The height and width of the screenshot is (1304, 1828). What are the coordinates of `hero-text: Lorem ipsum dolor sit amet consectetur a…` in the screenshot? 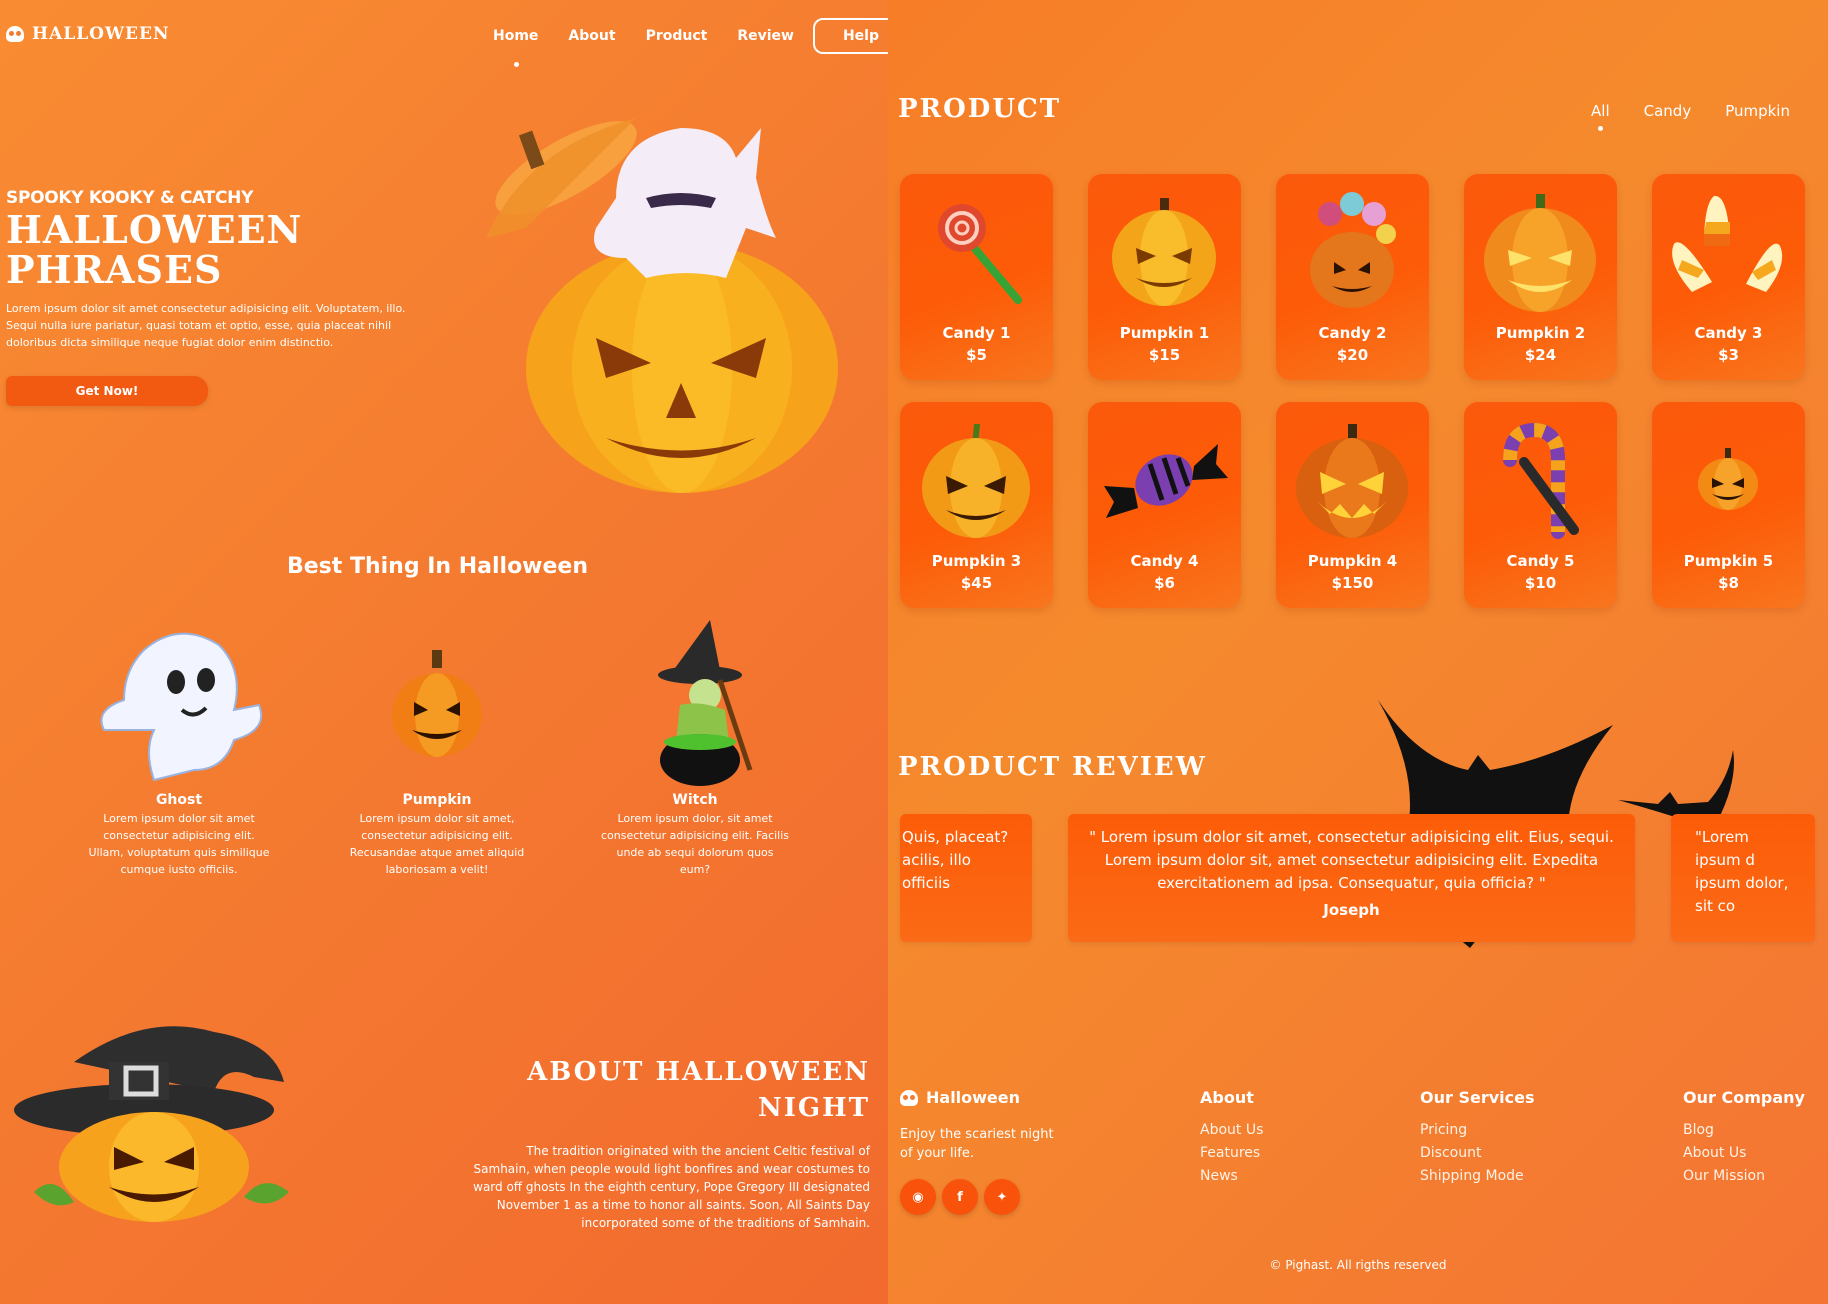 It's located at (206, 325).